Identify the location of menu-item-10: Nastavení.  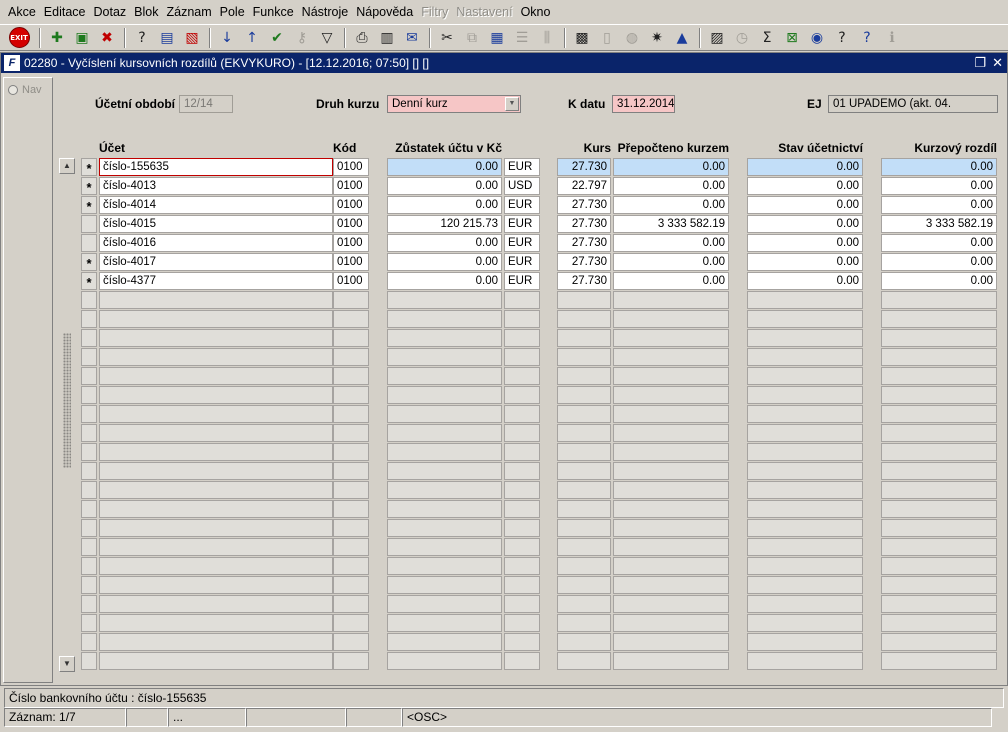
(484, 12).